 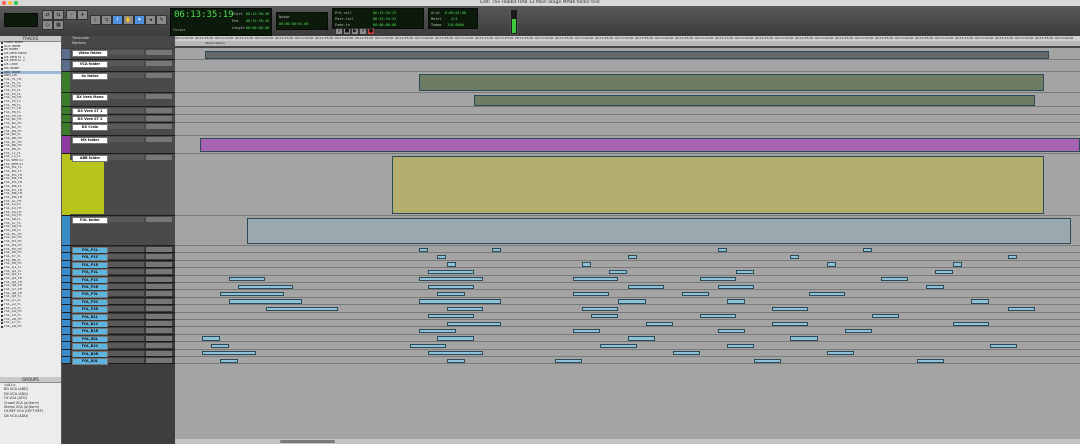 What do you see at coordinates (118, 231) in the screenshot?
I see `track-header: FOL folder` at bounding box center [118, 231].